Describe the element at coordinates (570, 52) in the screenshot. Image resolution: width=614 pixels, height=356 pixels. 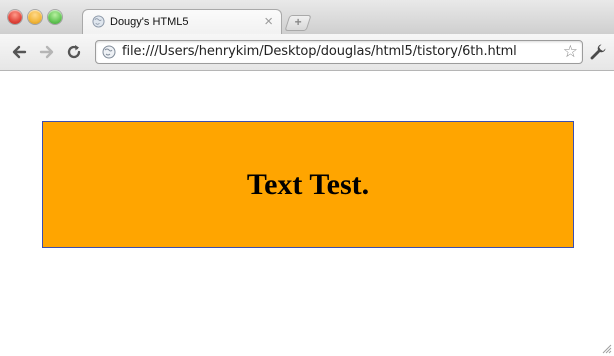
I see `star-icon: ☆` at that location.